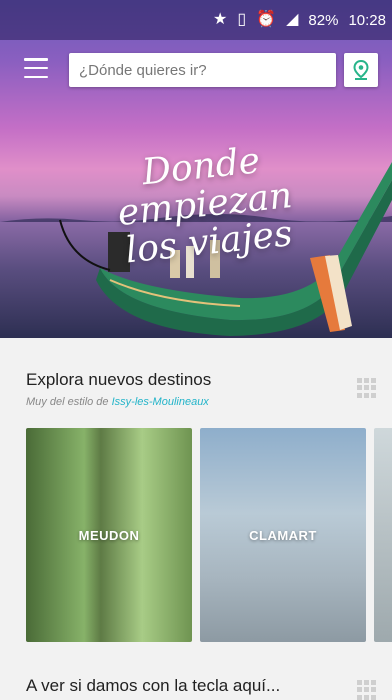  Describe the element at coordinates (242, 19) in the screenshot. I see `vibrate-icon: ▯` at that location.